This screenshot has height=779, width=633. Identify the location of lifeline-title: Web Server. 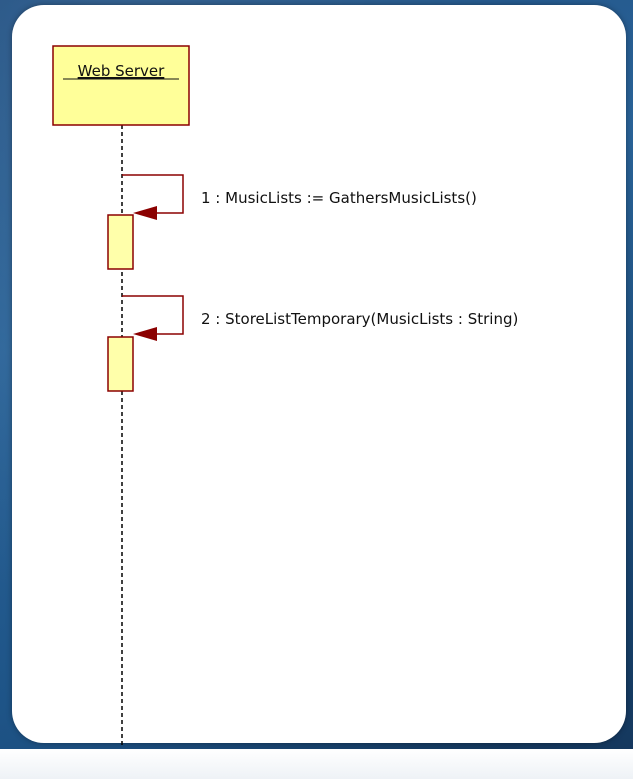
(121, 71).